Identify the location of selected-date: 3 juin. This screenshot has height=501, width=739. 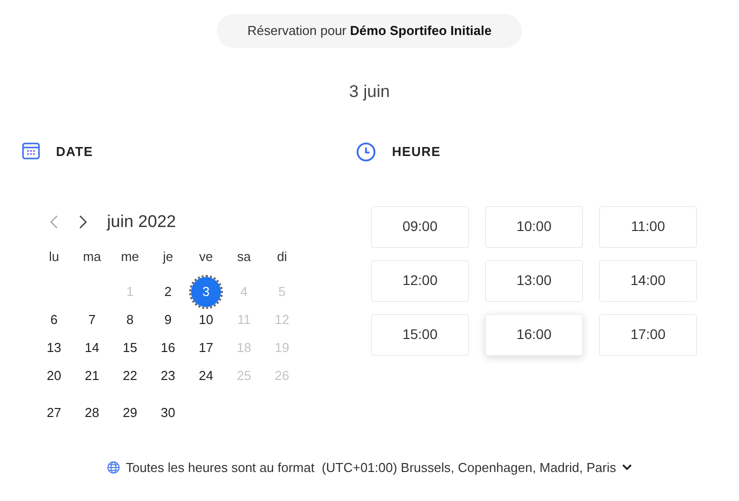
(369, 92).